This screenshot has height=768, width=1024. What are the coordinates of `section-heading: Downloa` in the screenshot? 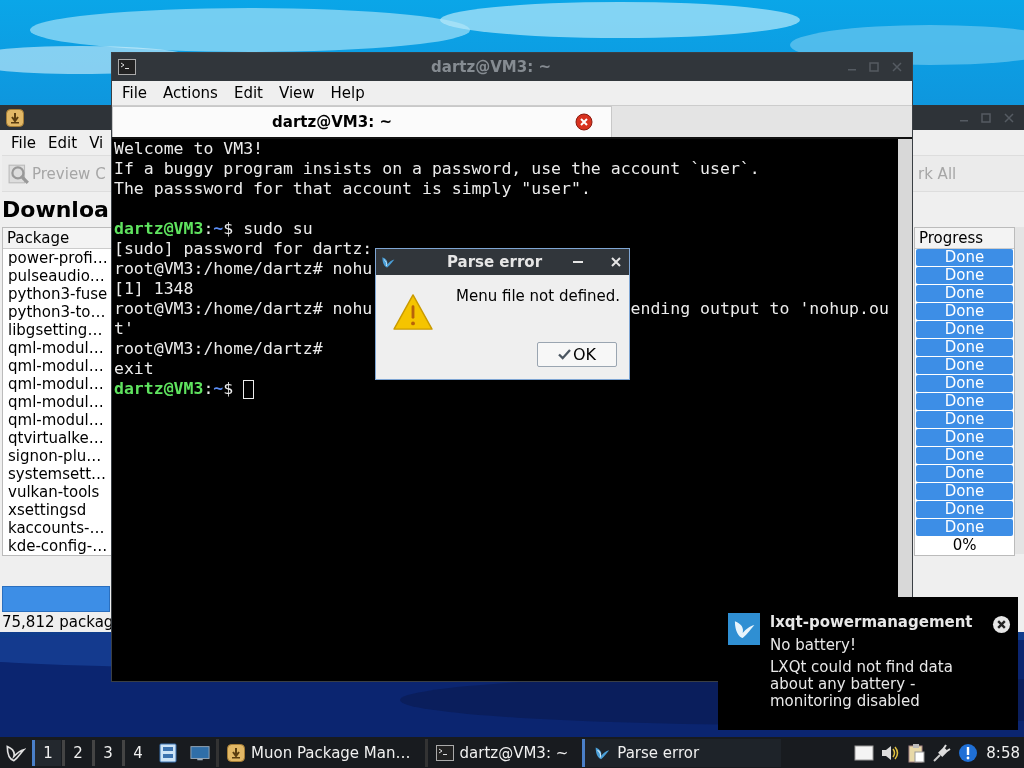 It's located at (55, 209).